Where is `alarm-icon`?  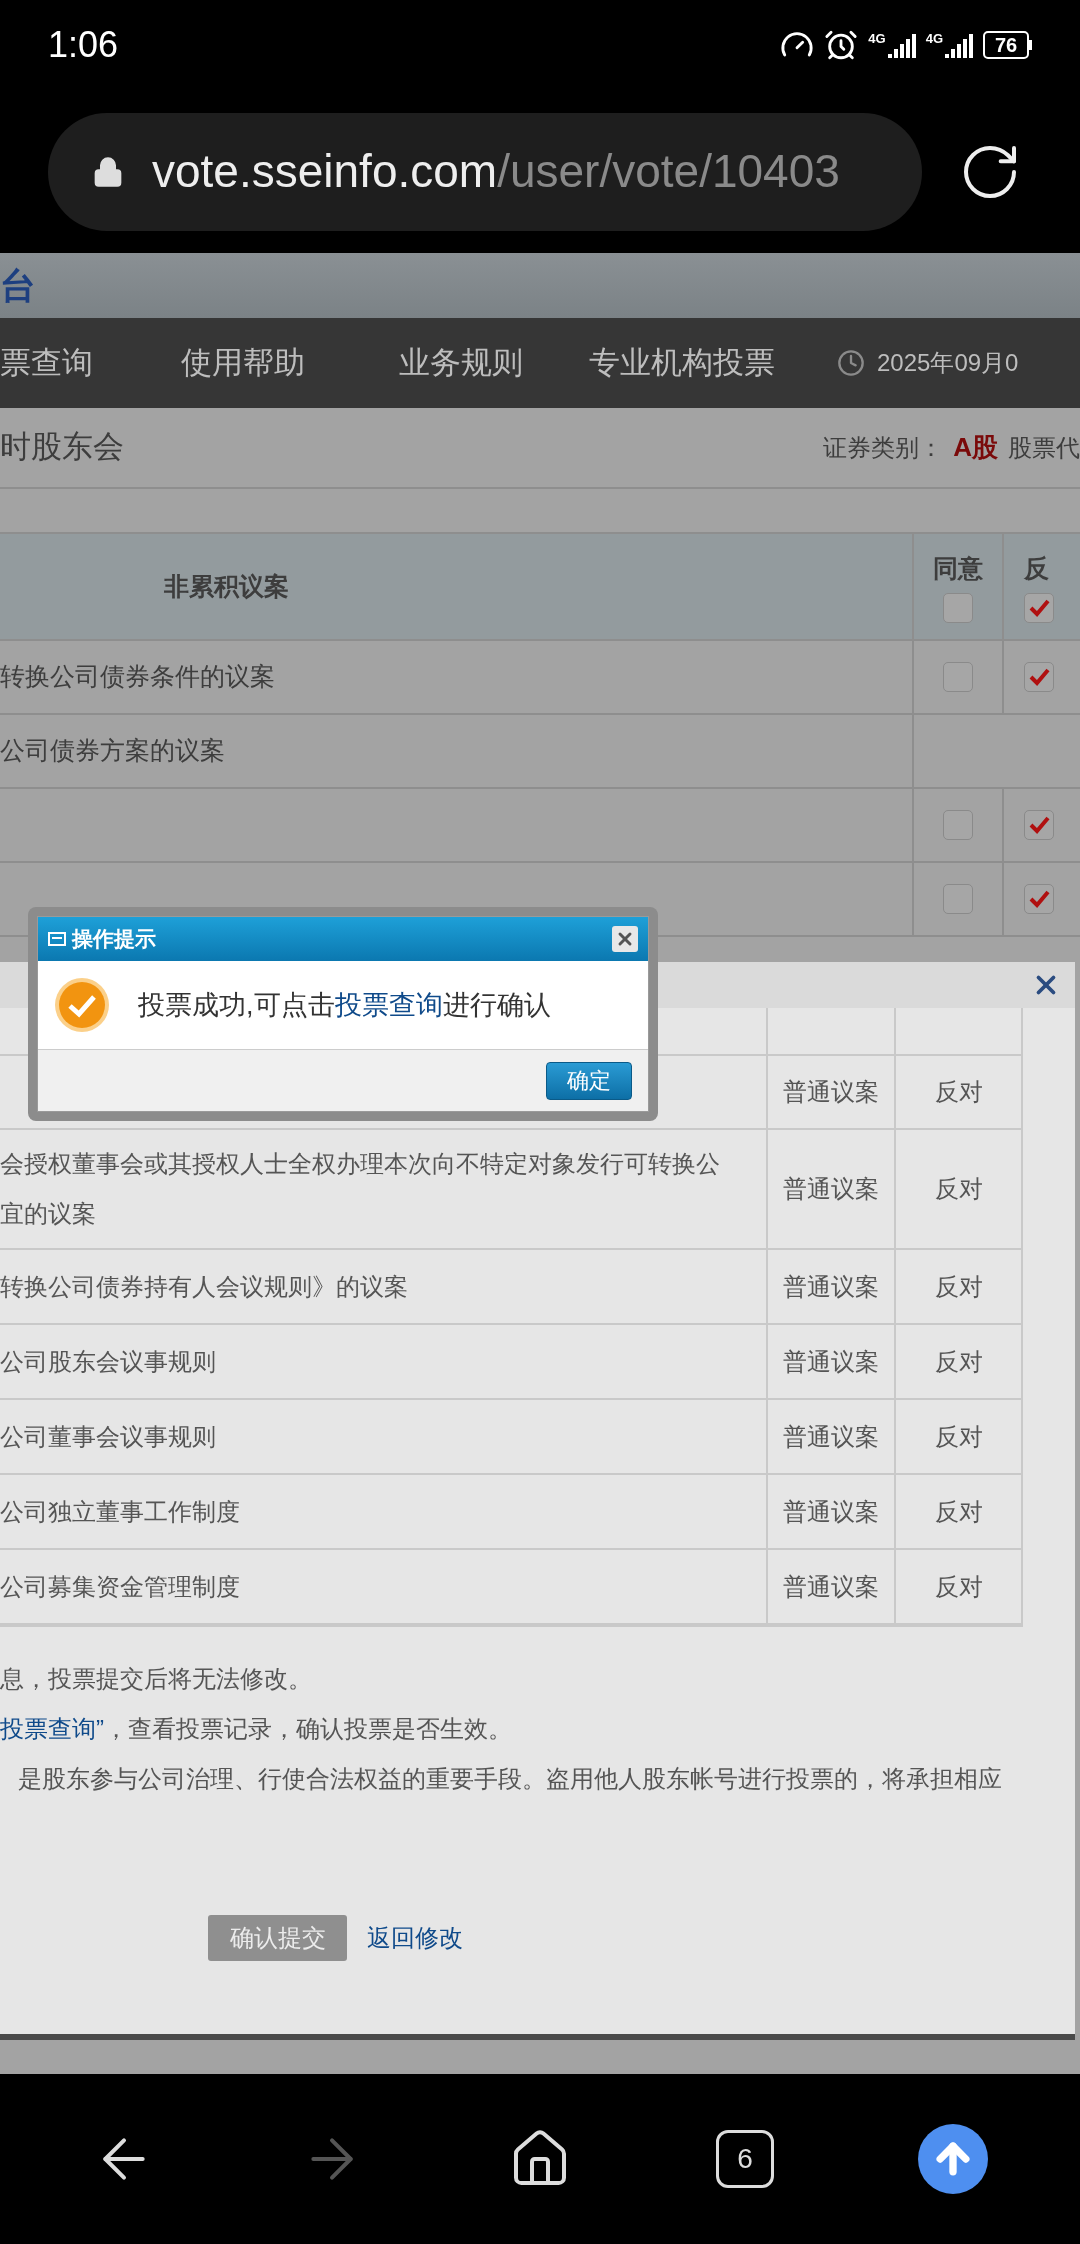
alarm-icon is located at coordinates (841, 45).